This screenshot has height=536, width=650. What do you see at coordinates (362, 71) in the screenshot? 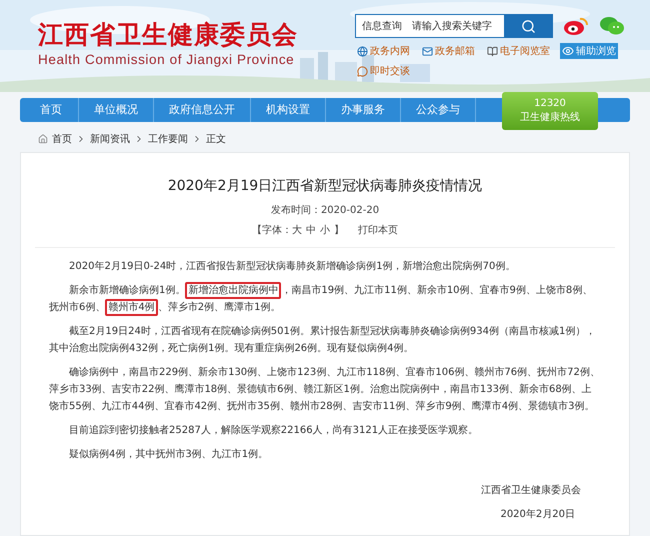
I see `chat-icon` at bounding box center [362, 71].